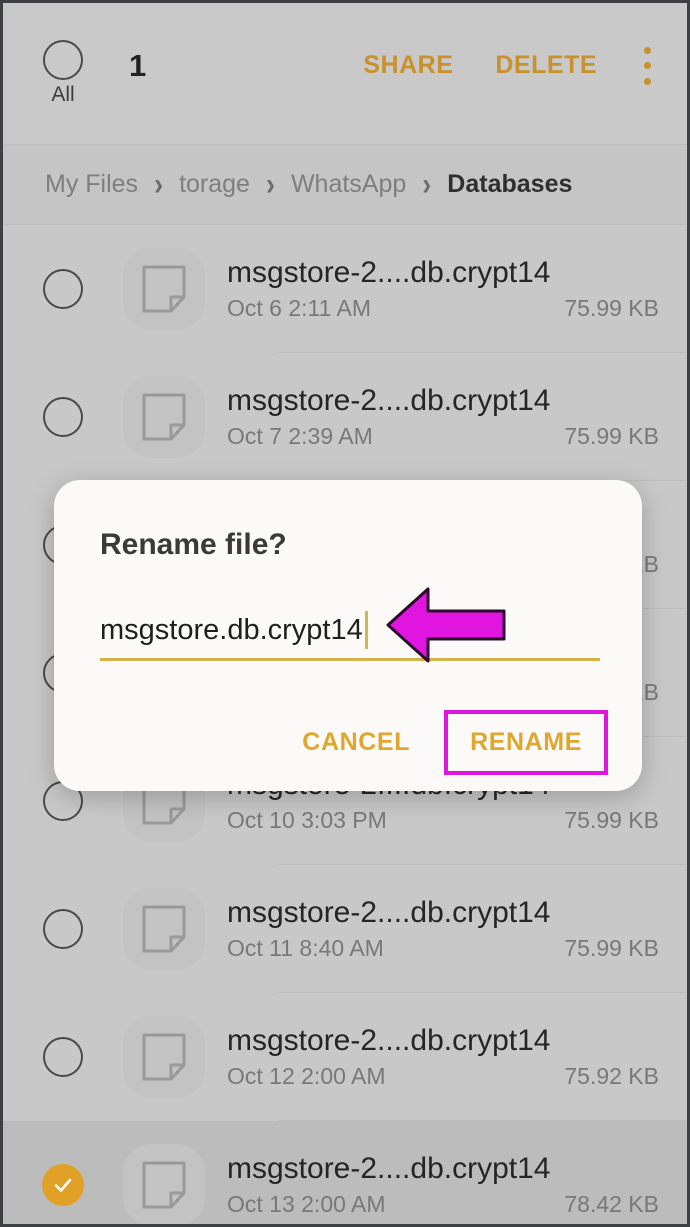 This screenshot has width=690, height=1227. What do you see at coordinates (611, 1203) in the screenshot?
I see `file-size: 78.42 KB` at bounding box center [611, 1203].